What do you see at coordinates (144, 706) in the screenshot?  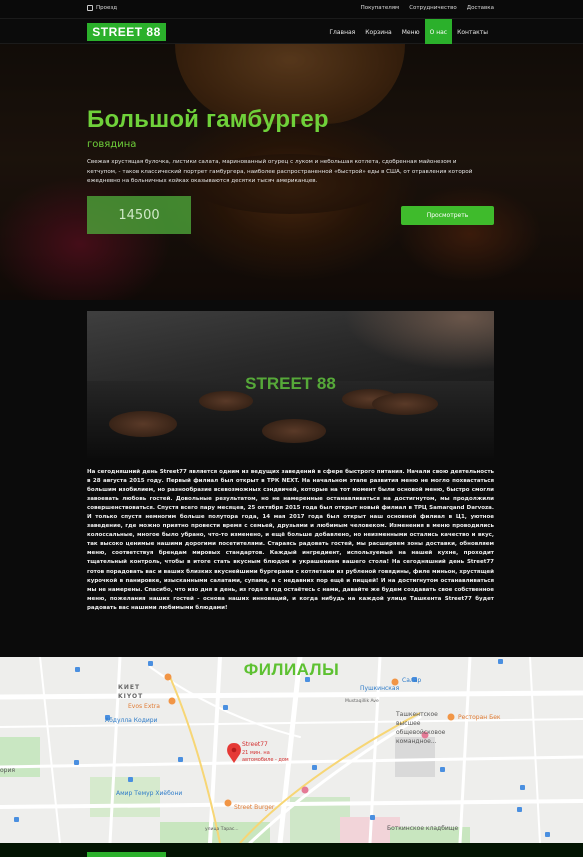 I see `map-label-evos: Evos Extra` at bounding box center [144, 706].